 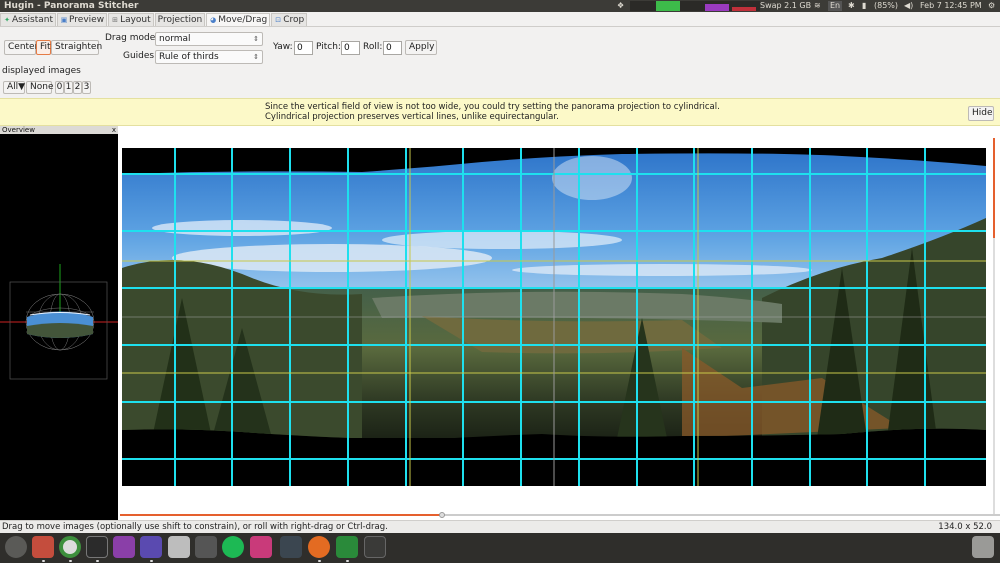 What do you see at coordinates (7, 20) in the screenshot?
I see `assistant-icon: ✦` at bounding box center [7, 20].